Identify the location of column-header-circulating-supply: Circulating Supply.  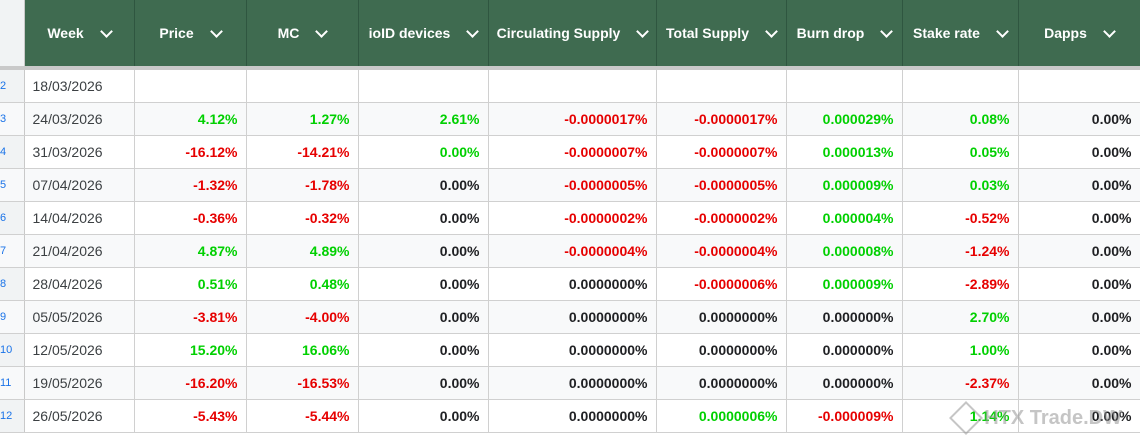
(572, 33).